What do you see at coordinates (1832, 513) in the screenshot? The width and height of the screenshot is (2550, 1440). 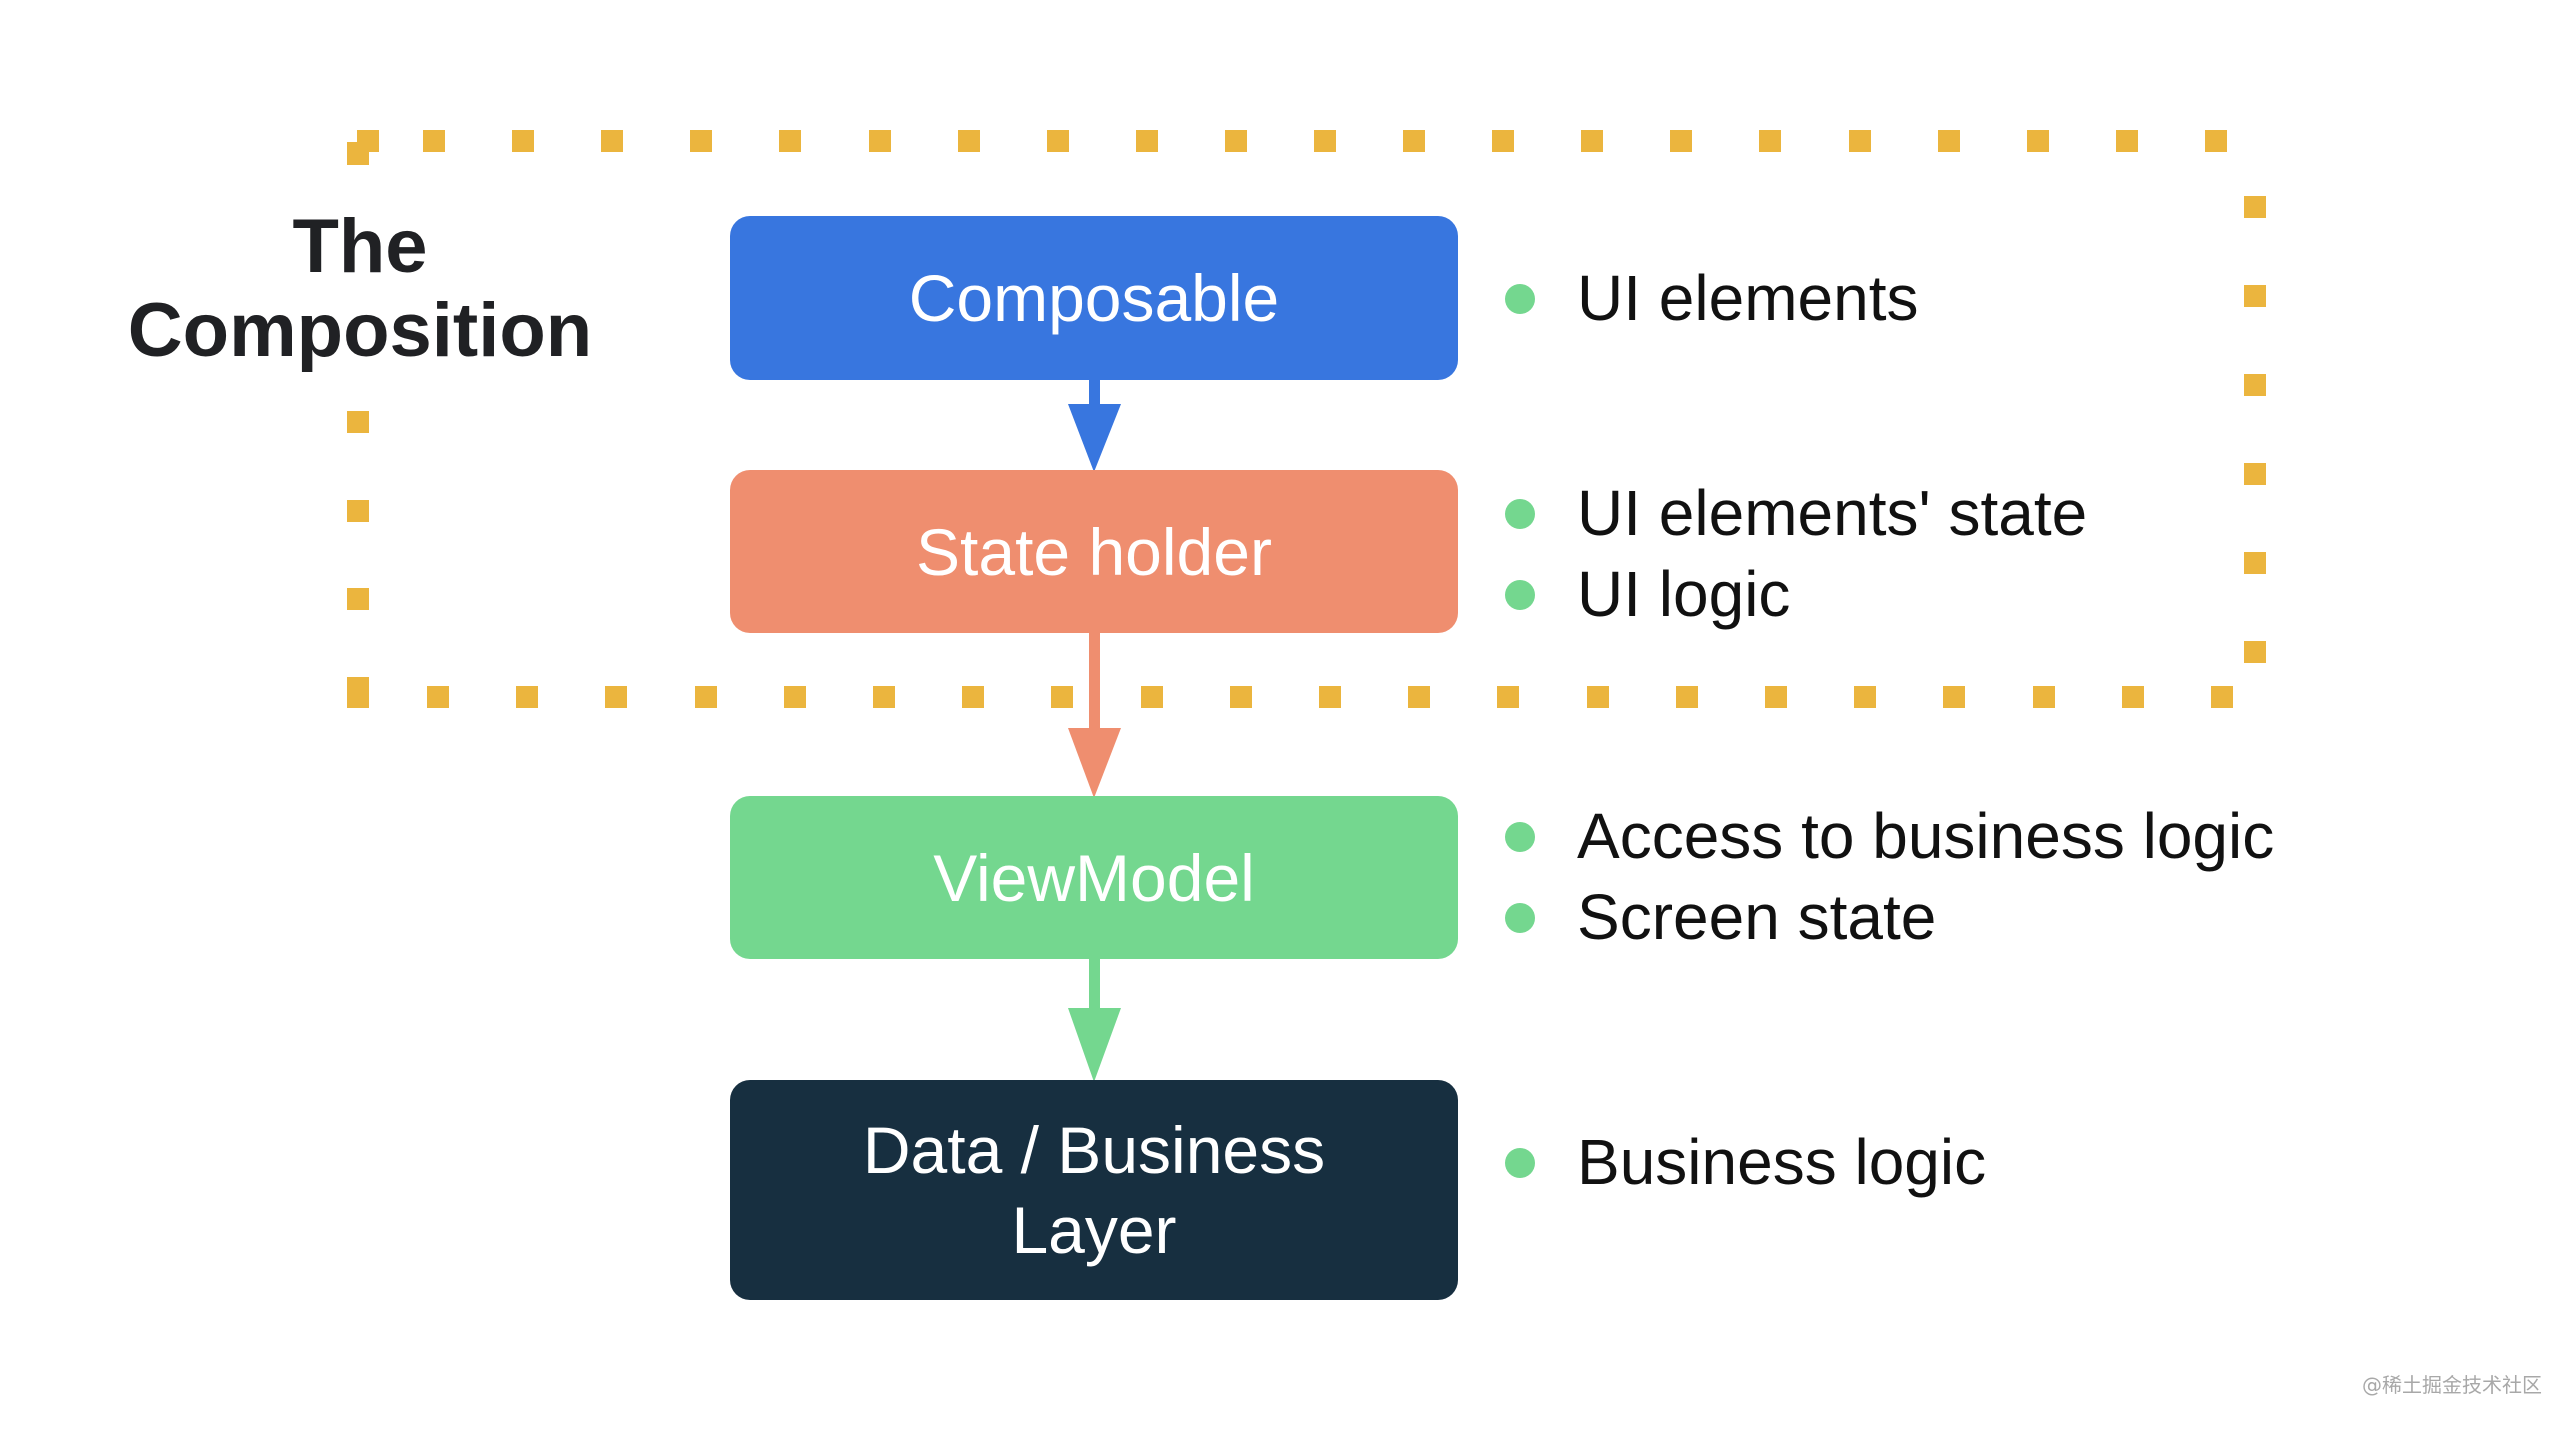 I see `bullet-text: UI elements' state` at bounding box center [1832, 513].